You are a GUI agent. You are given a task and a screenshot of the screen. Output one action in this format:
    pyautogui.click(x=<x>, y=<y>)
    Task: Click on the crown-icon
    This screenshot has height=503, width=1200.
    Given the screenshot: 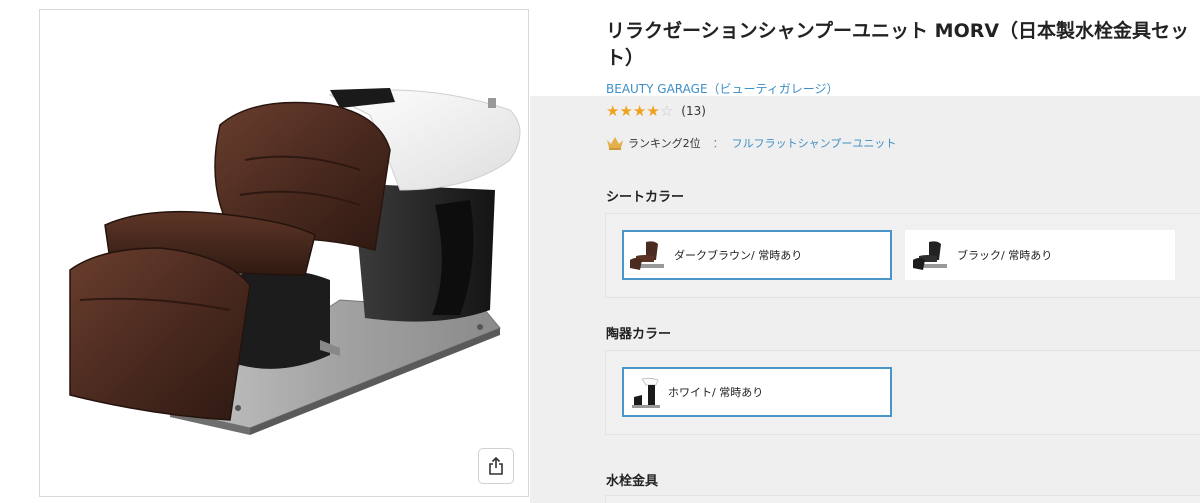 What is the action you would take?
    pyautogui.click(x=615, y=143)
    